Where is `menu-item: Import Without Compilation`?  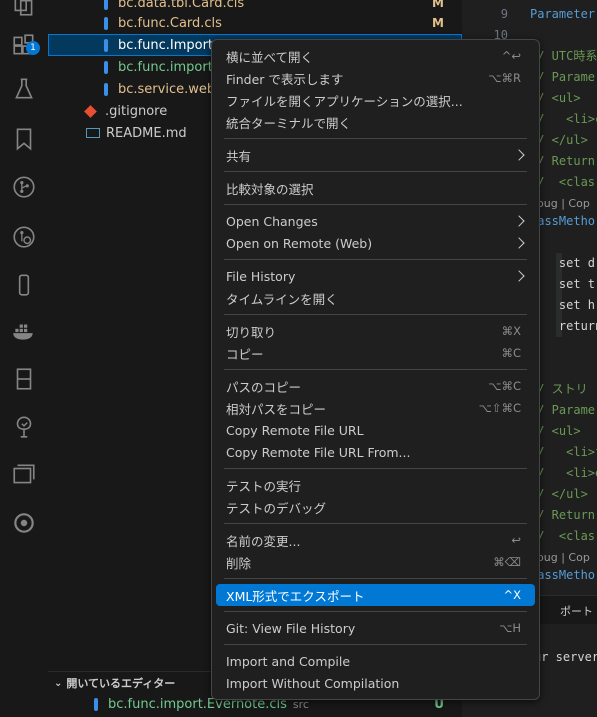
menu-item: Import Without Compilation is located at coordinates (375, 683).